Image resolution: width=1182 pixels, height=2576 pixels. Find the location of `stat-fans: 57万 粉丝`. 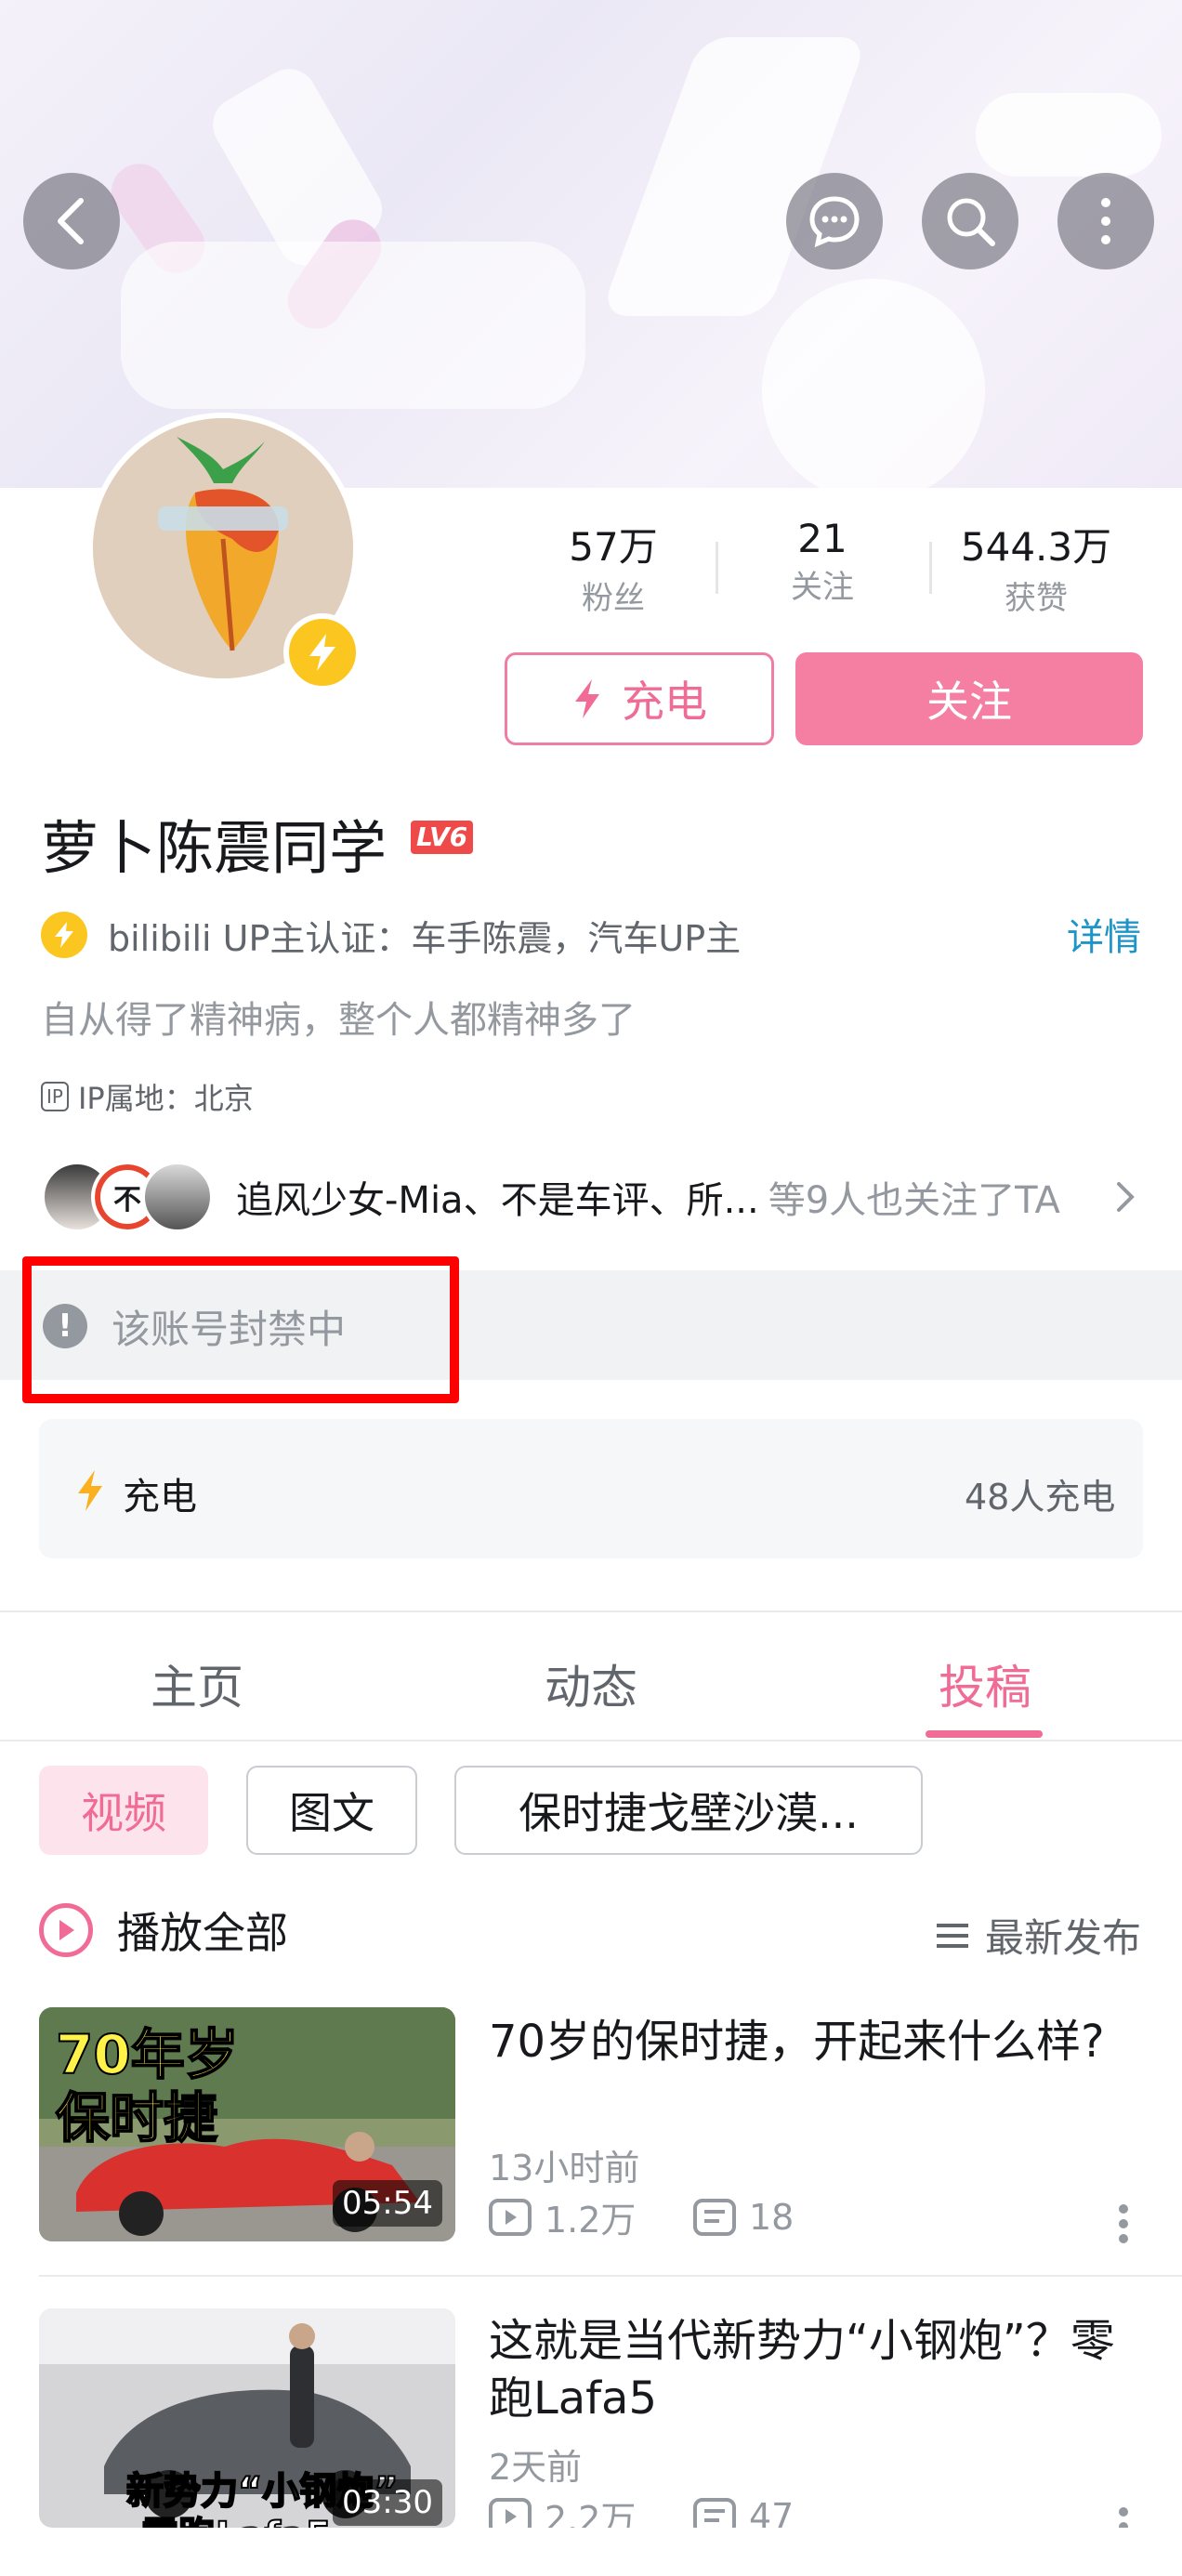

stat-fans: 57万 粉丝 is located at coordinates (613, 567).